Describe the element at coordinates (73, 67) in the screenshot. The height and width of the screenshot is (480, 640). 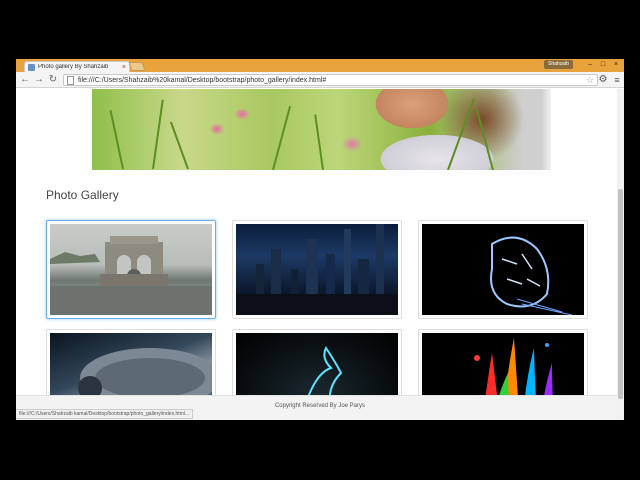
I see `tab-title: Photo gallery By Shahzaib` at that location.